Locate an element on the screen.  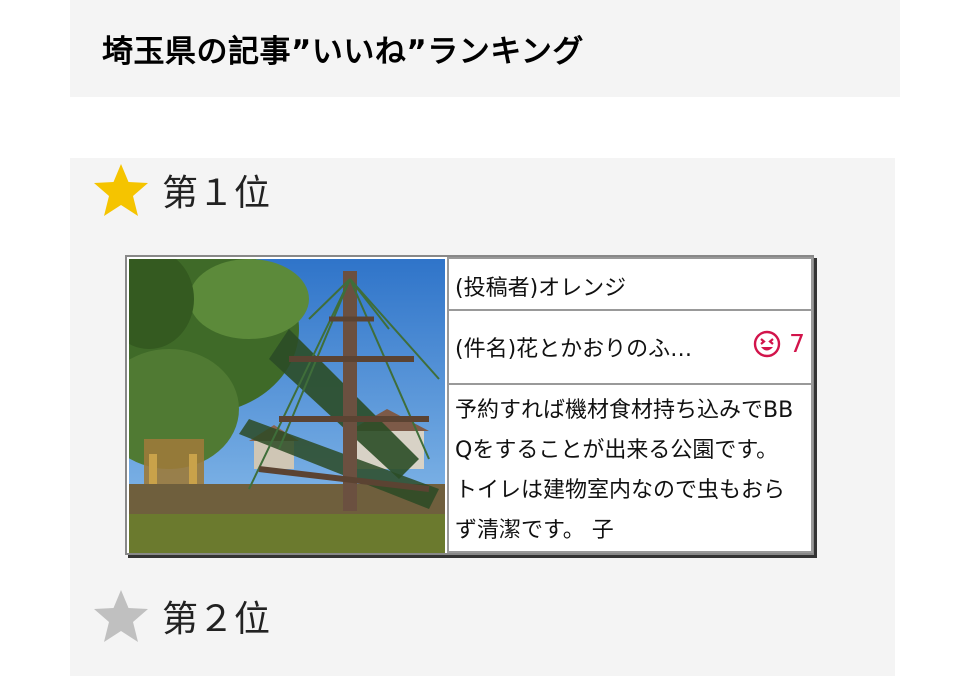
rank-heading-1: 第１位 is located at coordinates (181, 190).